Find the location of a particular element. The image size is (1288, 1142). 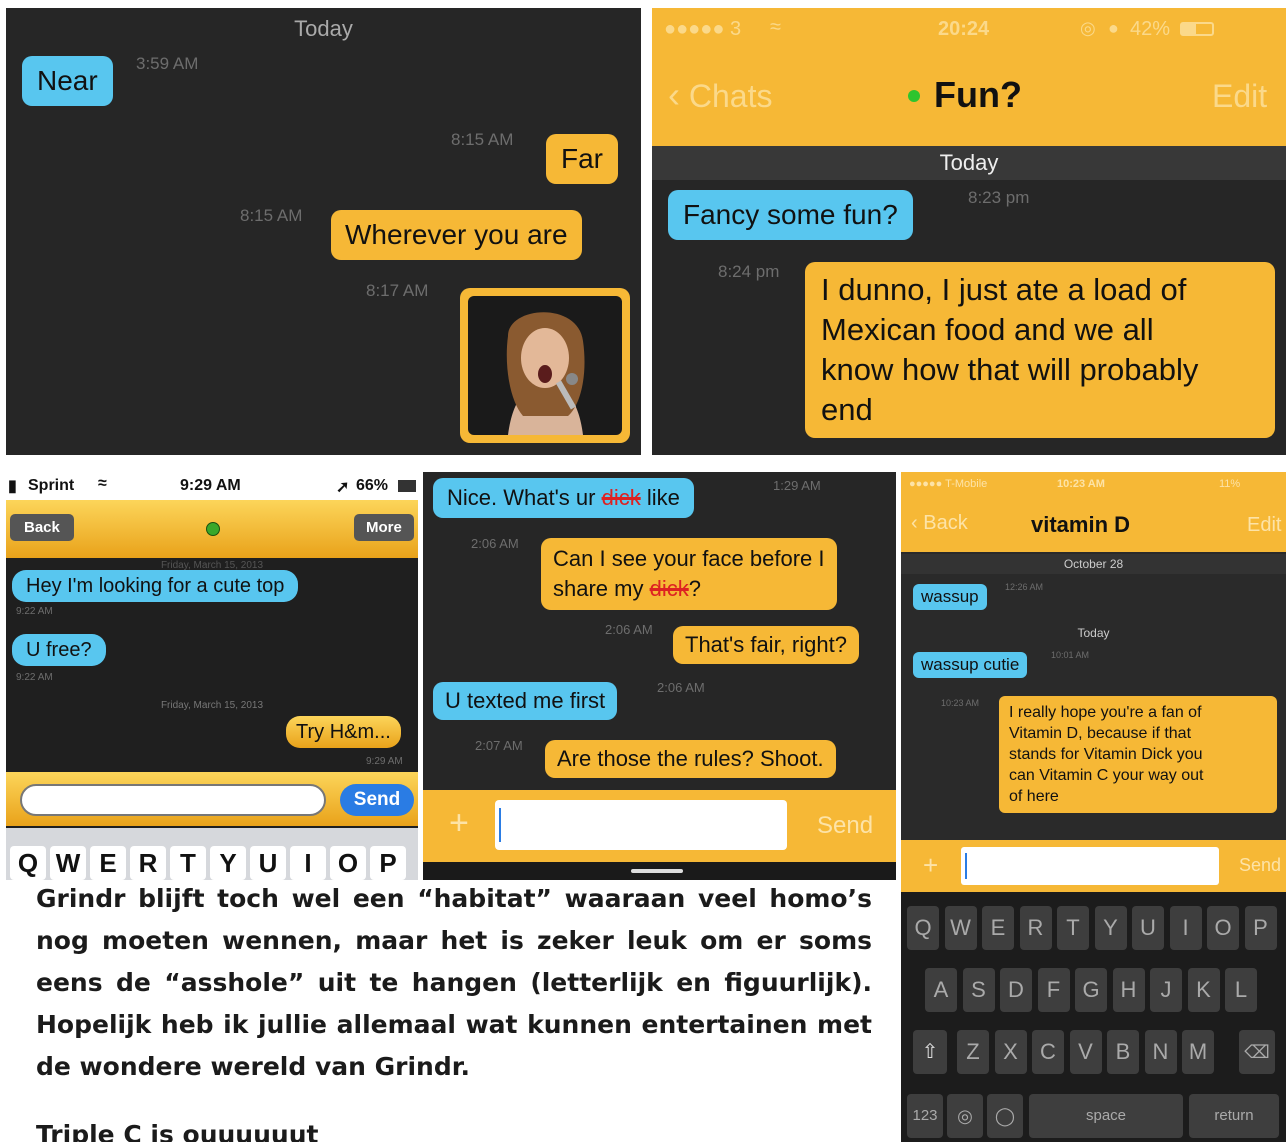

keyboard-key: C is located at coordinates (1048, 1052).